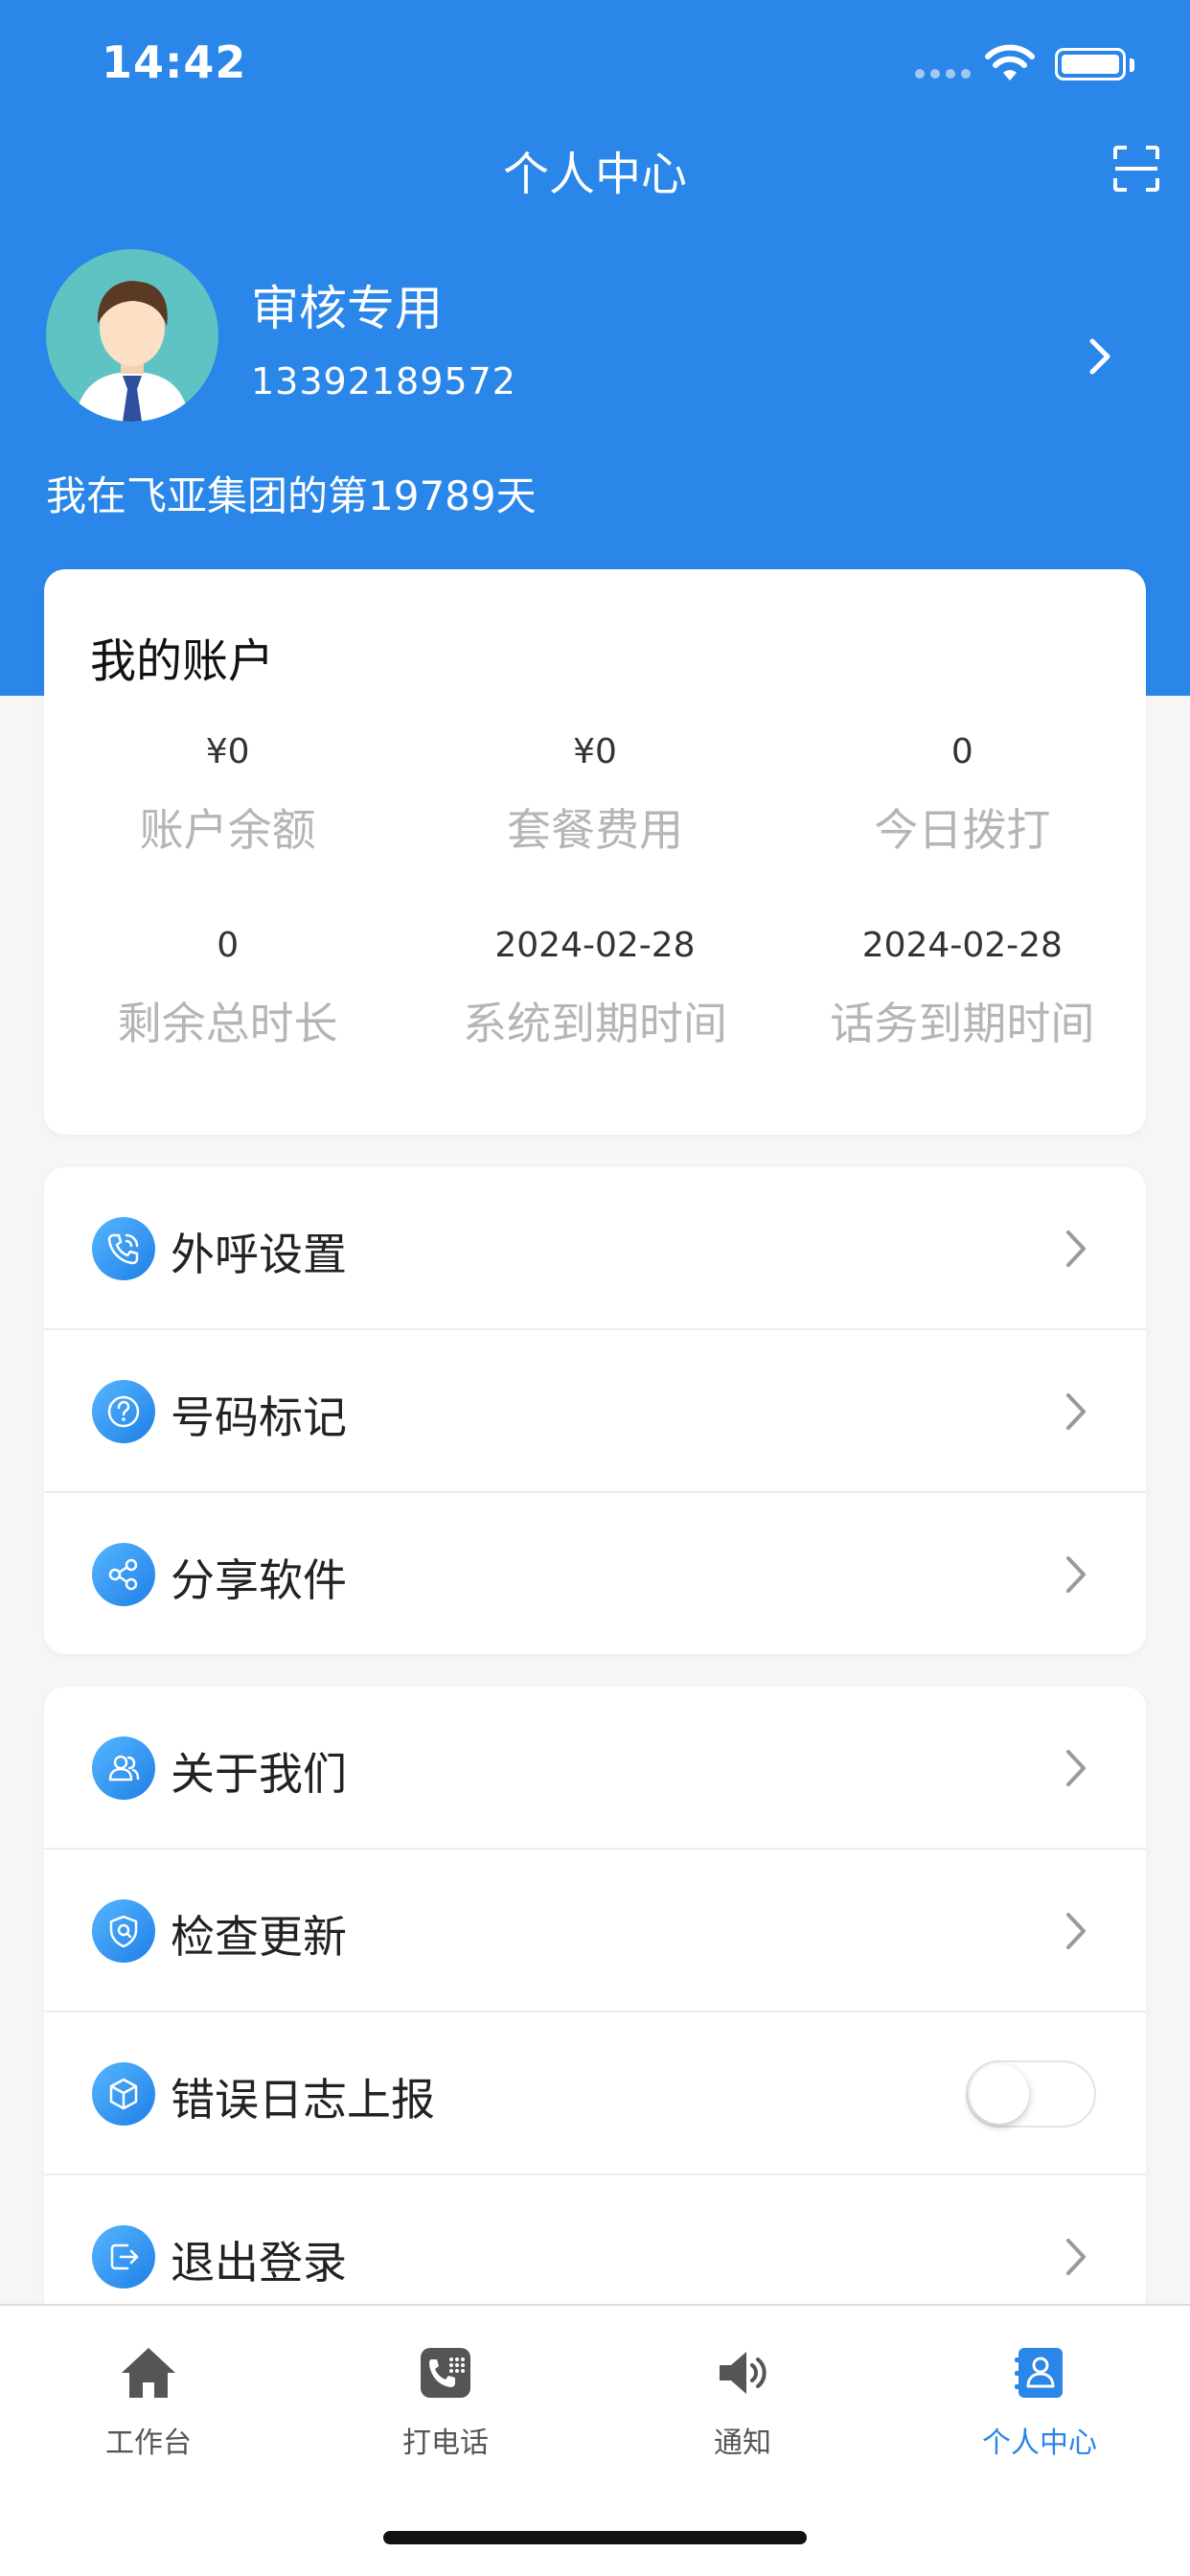  What do you see at coordinates (943, 74) in the screenshot?
I see `cellular-signal-icon` at bounding box center [943, 74].